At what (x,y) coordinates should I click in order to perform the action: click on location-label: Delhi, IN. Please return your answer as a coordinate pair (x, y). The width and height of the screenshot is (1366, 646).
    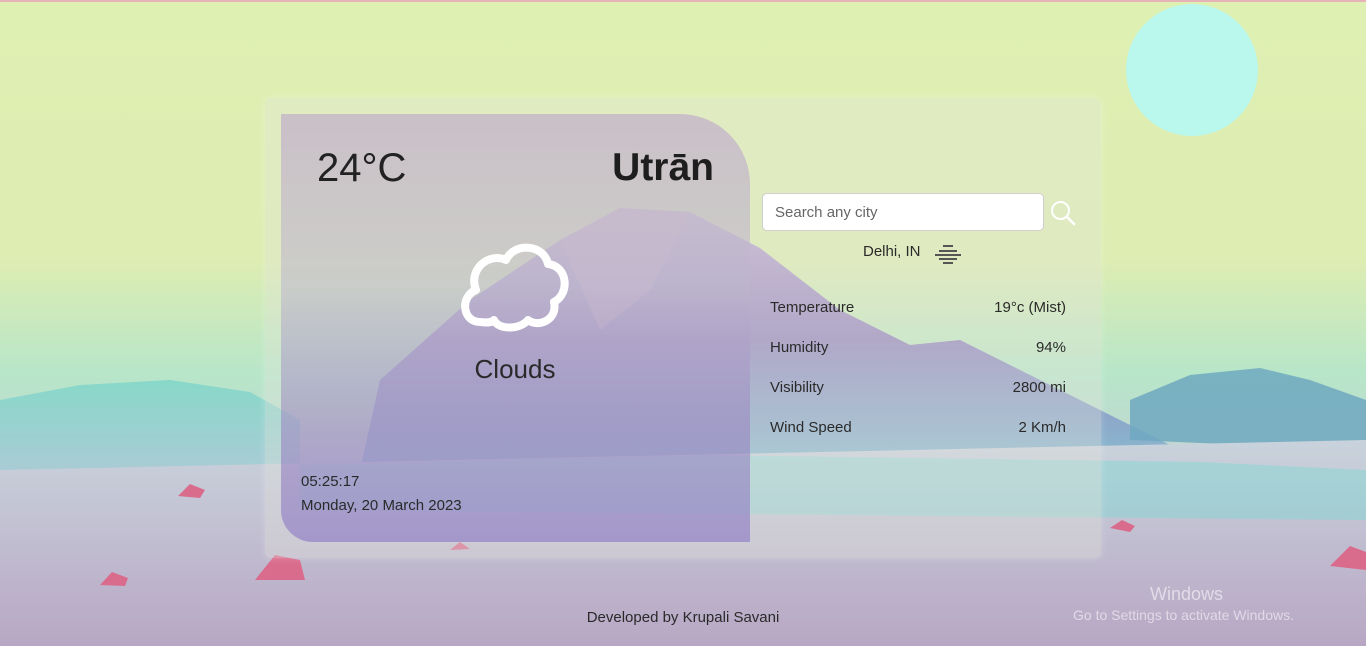
    Looking at the image, I should click on (892, 251).